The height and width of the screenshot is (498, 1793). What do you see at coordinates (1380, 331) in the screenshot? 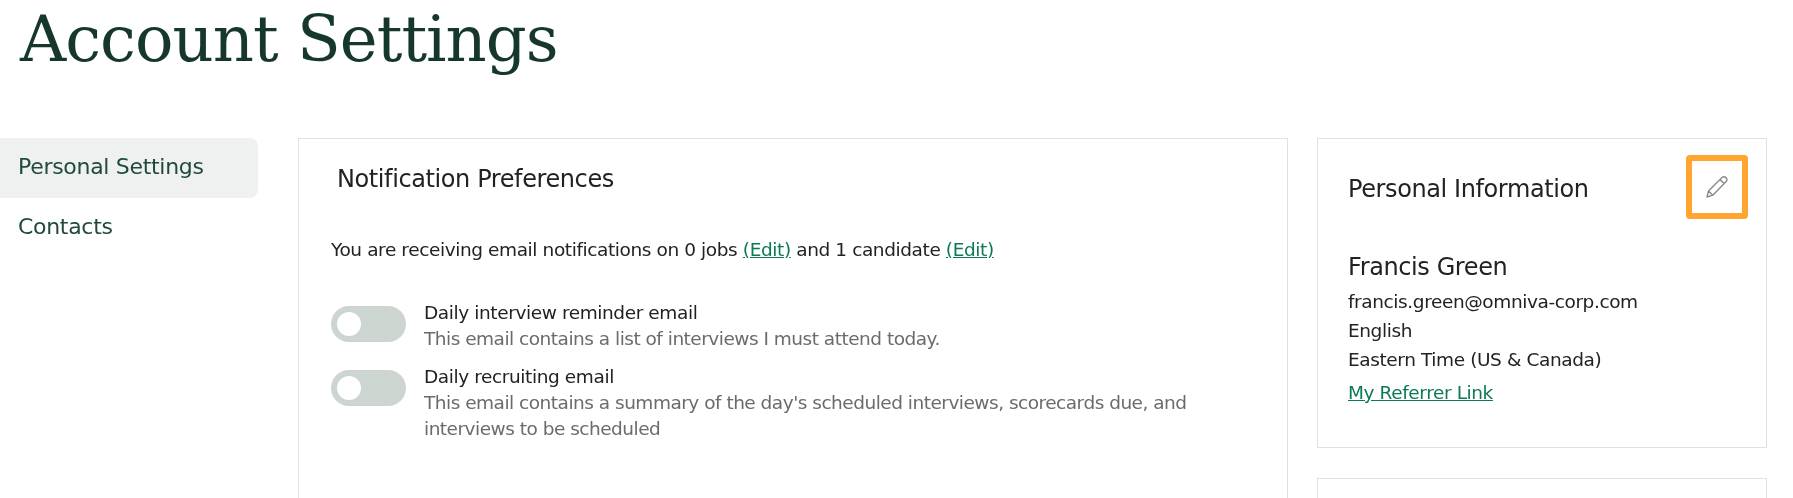
I see `info-detail: English` at bounding box center [1380, 331].